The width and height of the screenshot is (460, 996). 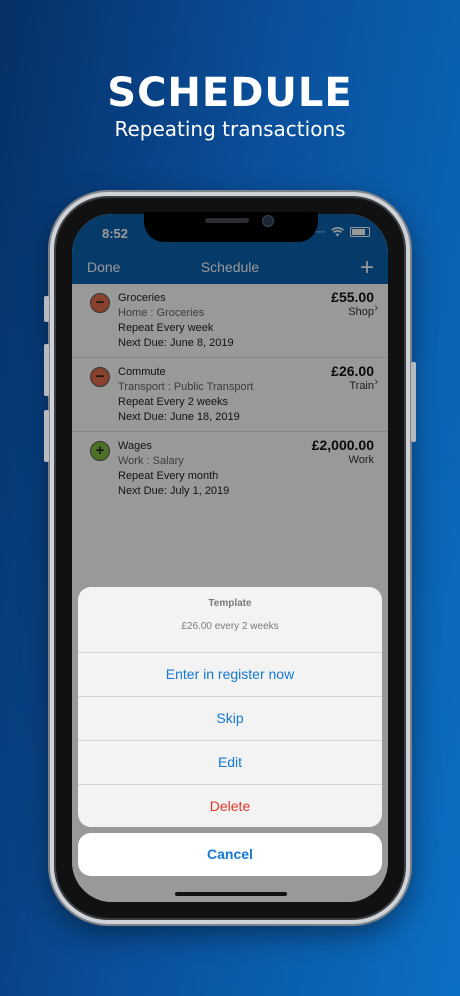 I want to click on volume-up-button, so click(x=46, y=370).